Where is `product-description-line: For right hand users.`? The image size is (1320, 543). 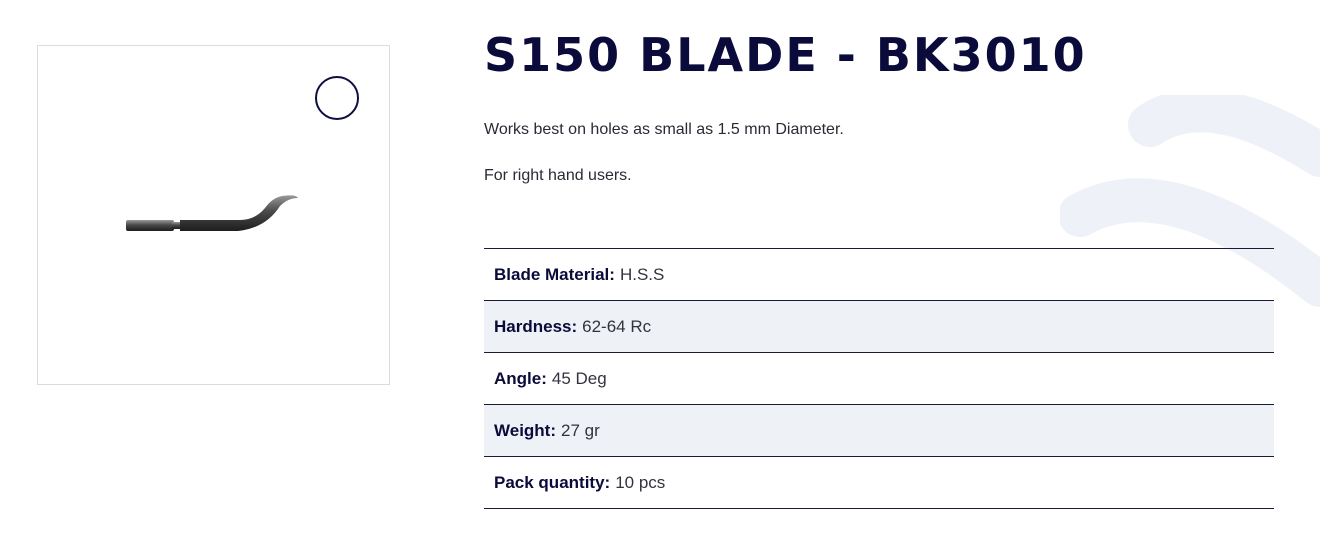
product-description-line: For right hand users. is located at coordinates (558, 175).